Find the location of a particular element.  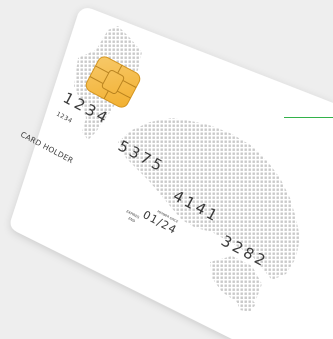

accent-line is located at coordinates (308, 117).